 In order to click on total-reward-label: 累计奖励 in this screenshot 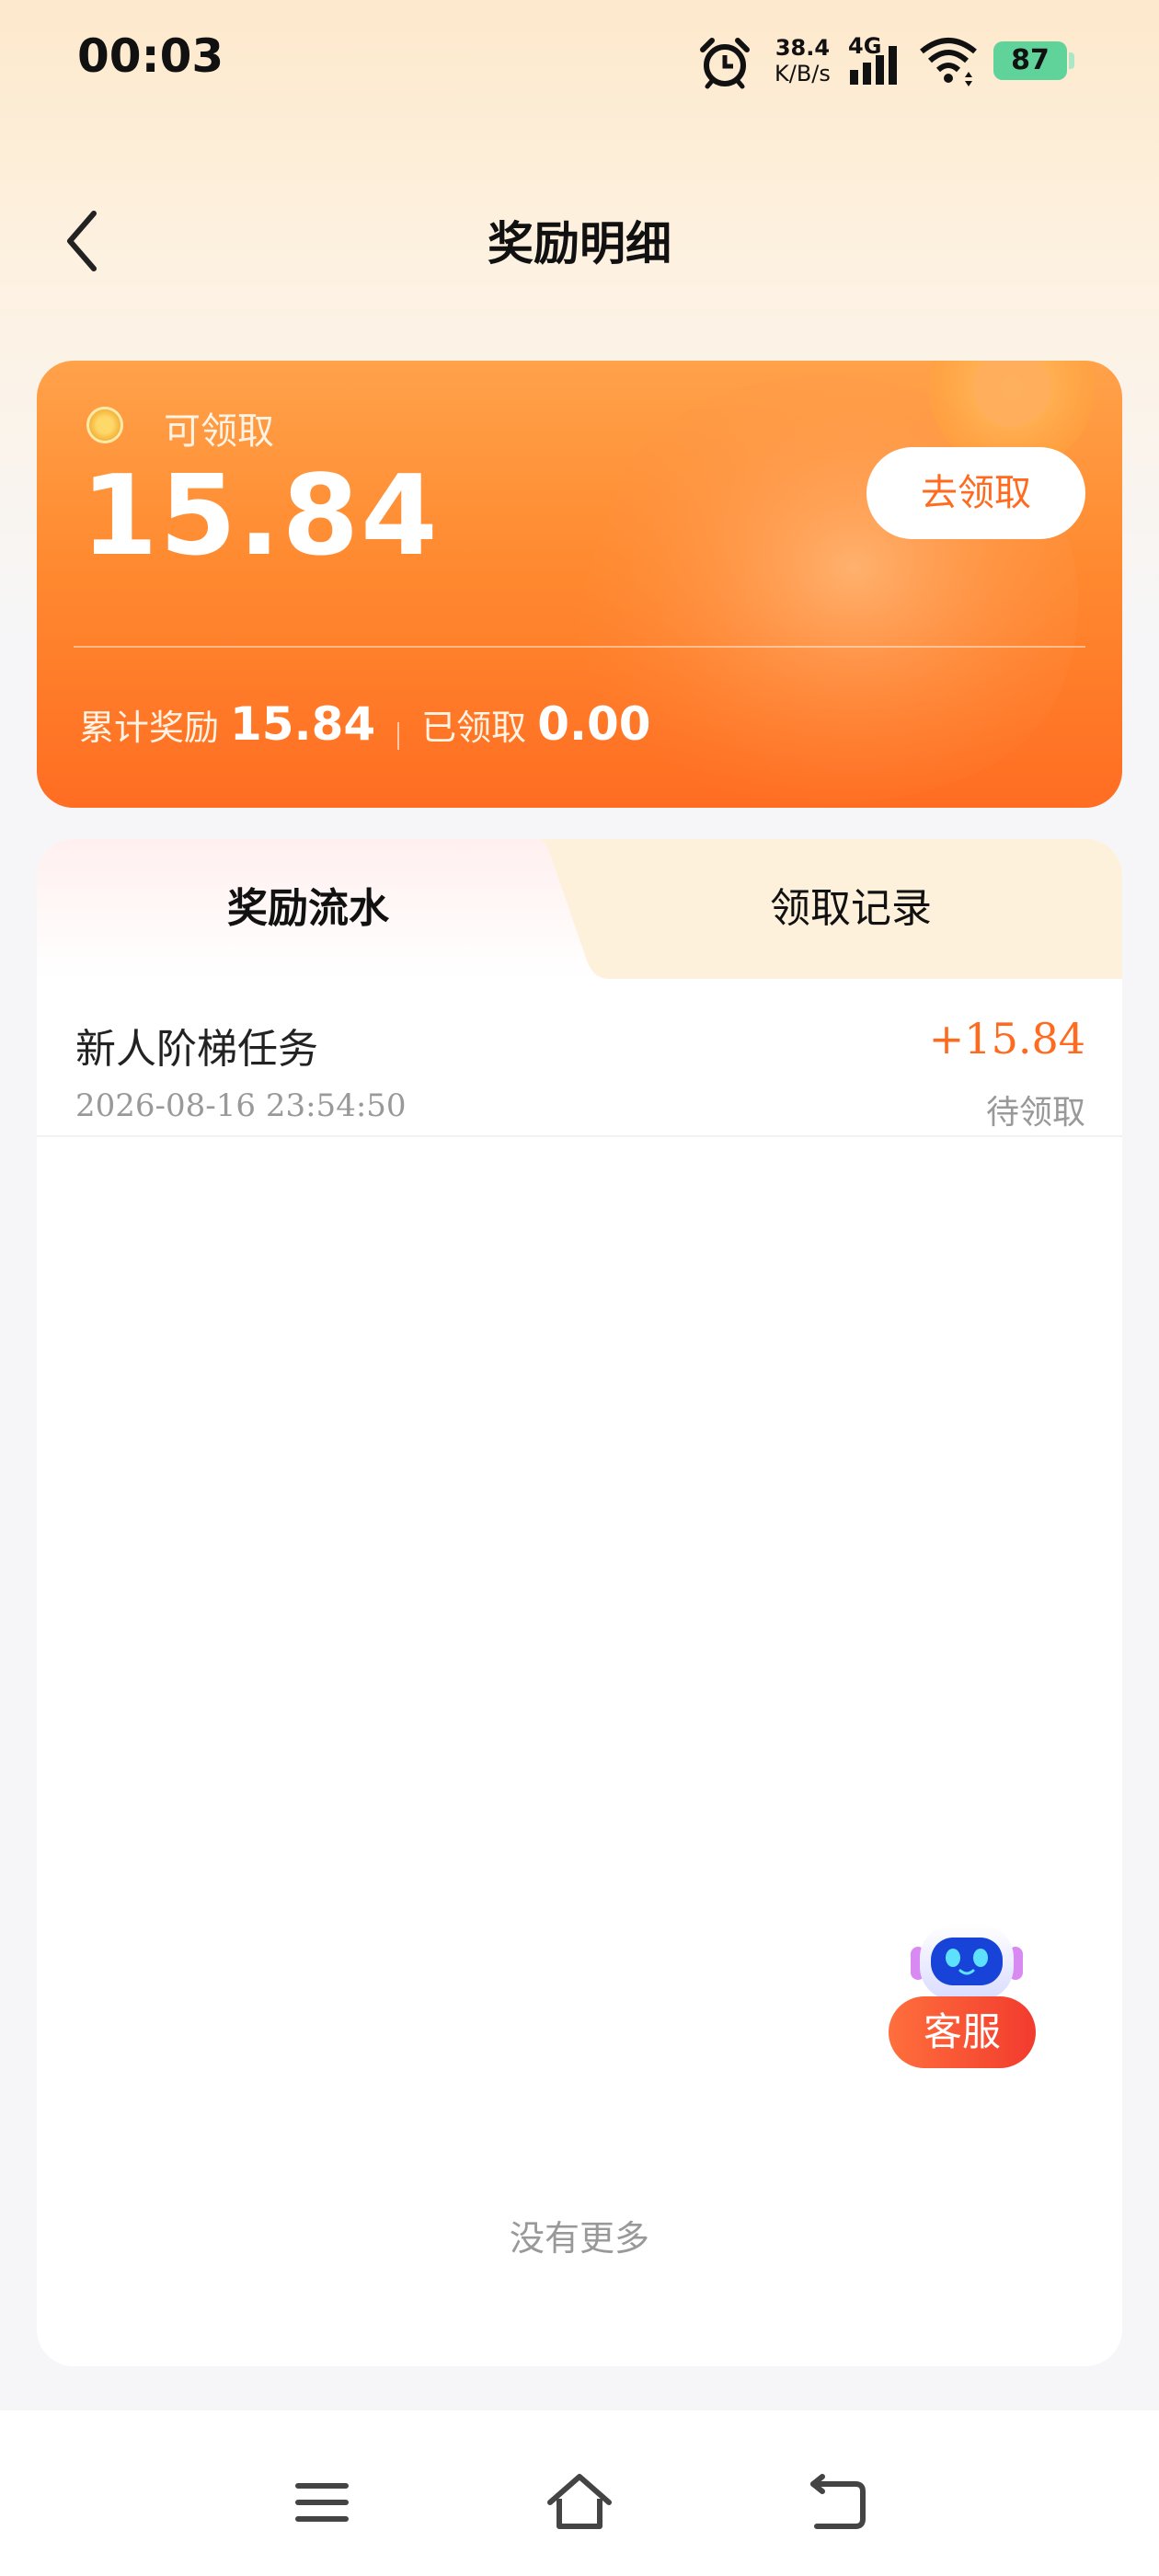, I will do `click(149, 727)`.